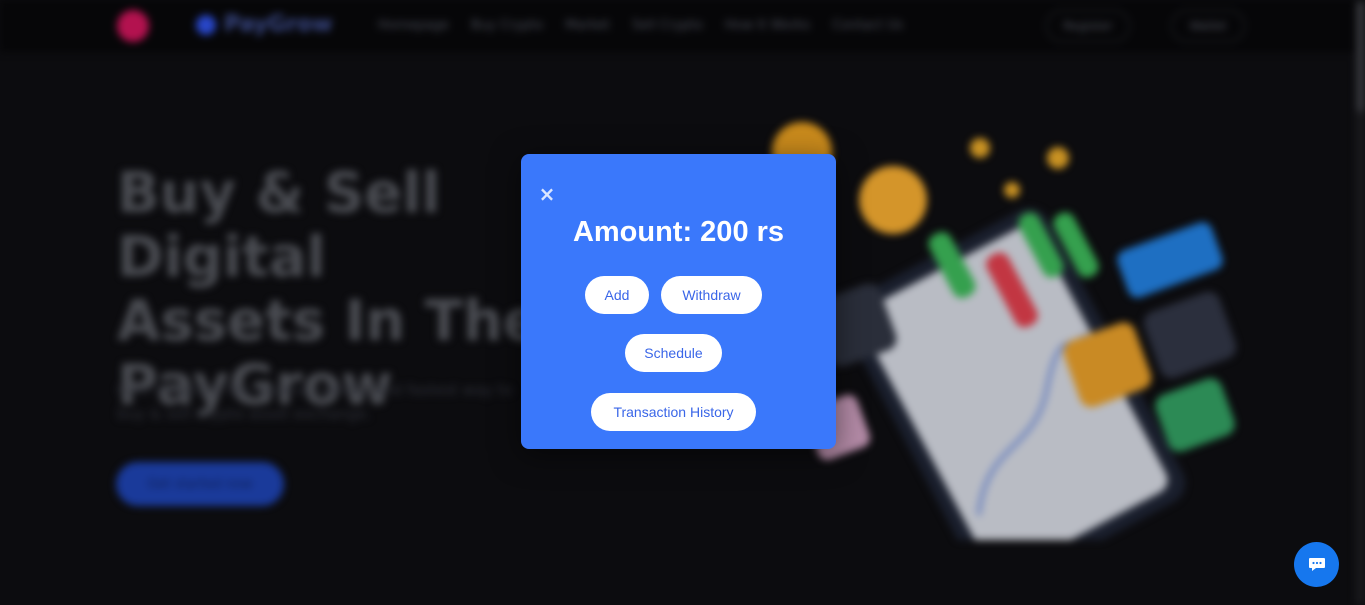  I want to click on site-logo-icon, so click(133, 26).